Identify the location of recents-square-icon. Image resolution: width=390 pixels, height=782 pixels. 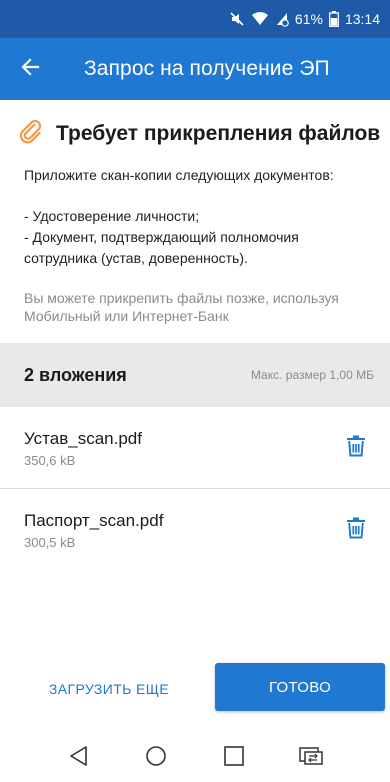
(234, 758).